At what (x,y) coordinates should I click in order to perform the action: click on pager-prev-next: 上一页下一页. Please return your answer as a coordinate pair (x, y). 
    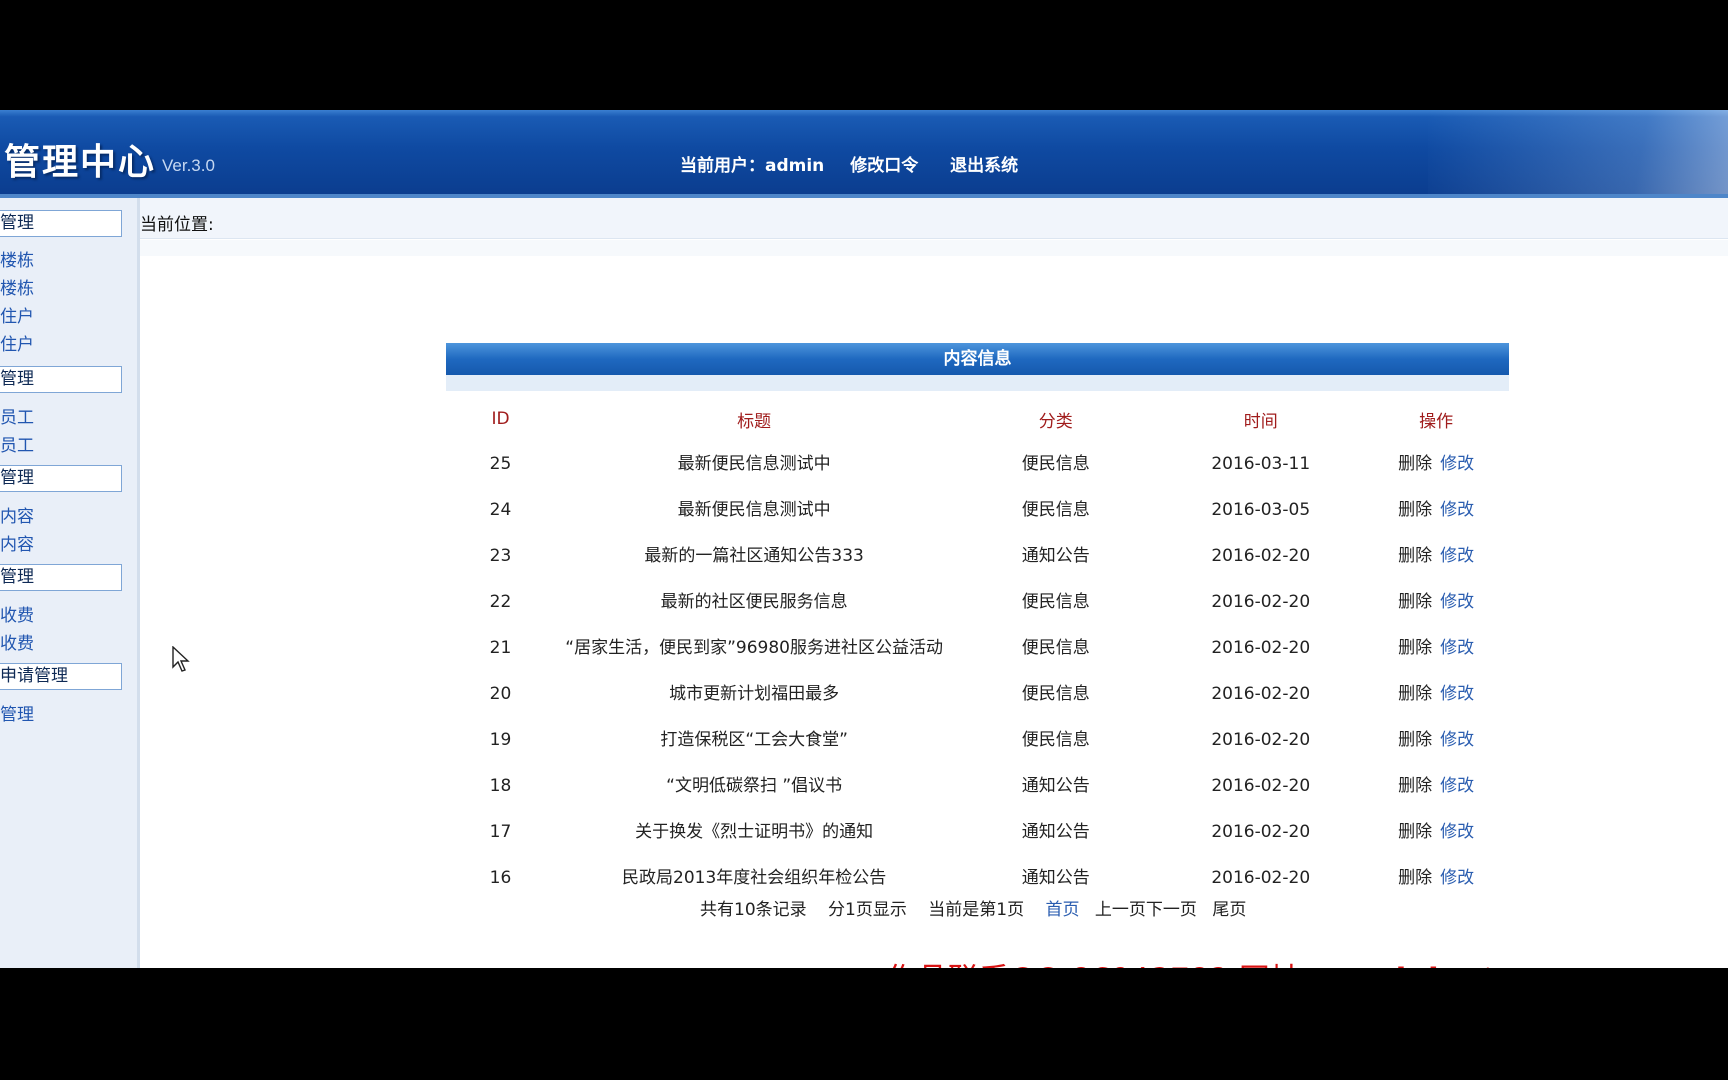
    Looking at the image, I should click on (1146, 910).